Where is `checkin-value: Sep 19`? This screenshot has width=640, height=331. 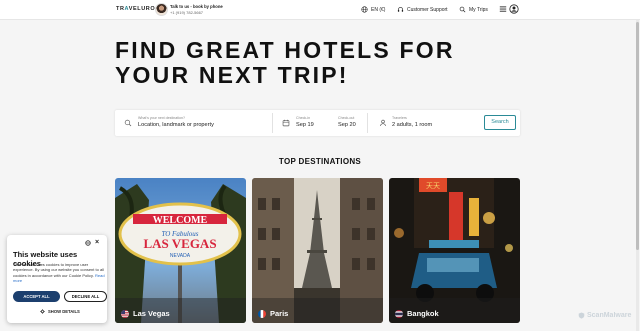
checkin-value: Sep 19 is located at coordinates (305, 125).